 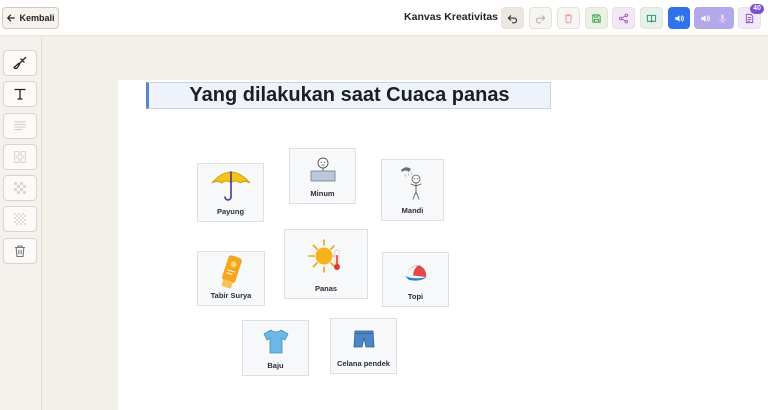 What do you see at coordinates (722, 18) in the screenshot?
I see `microphone-icon` at bounding box center [722, 18].